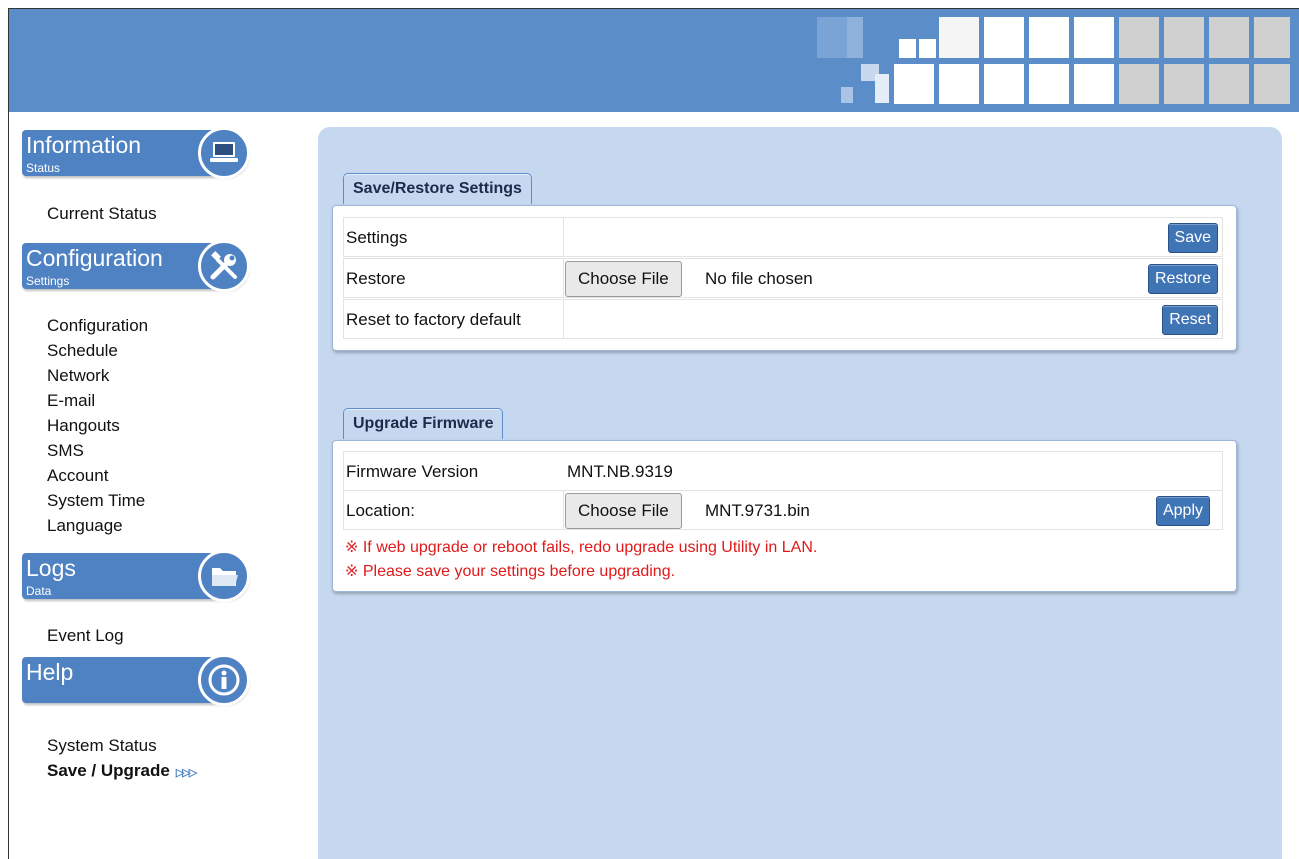 The width and height of the screenshot is (1299, 859). Describe the element at coordinates (1182, 511) in the screenshot. I see `apply-button: Apply` at that location.